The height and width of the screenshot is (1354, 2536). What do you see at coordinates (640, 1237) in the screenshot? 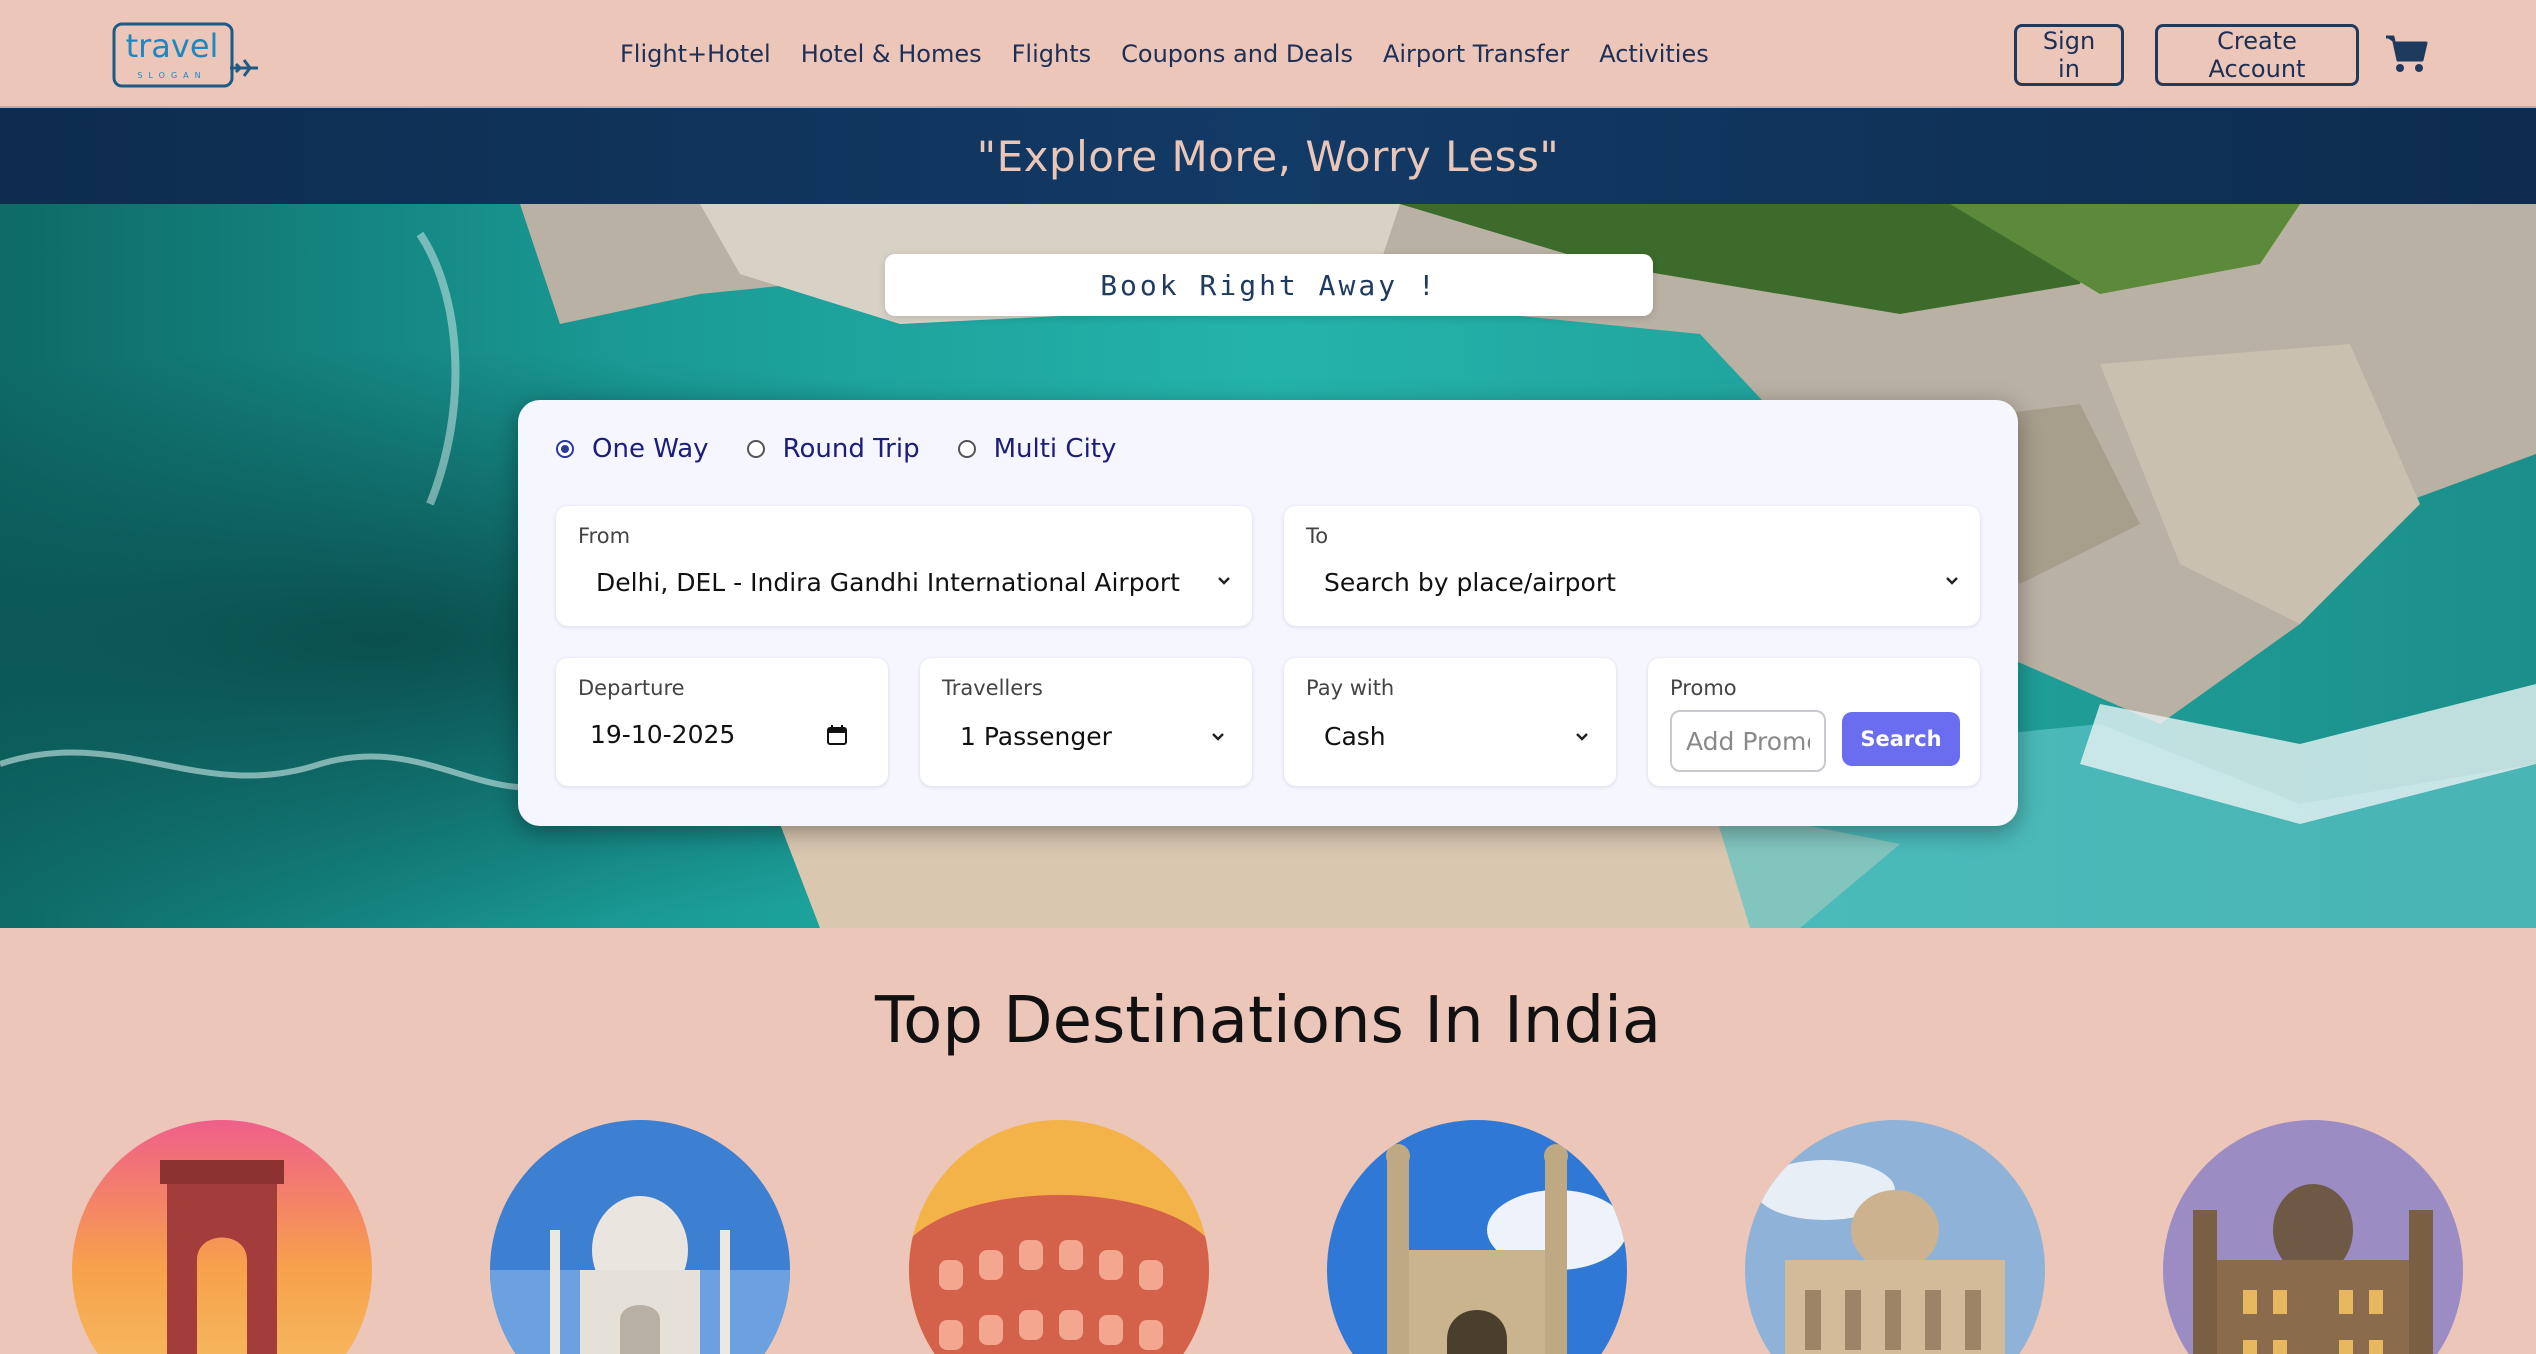
I see `destination-taj-mahal` at bounding box center [640, 1237].